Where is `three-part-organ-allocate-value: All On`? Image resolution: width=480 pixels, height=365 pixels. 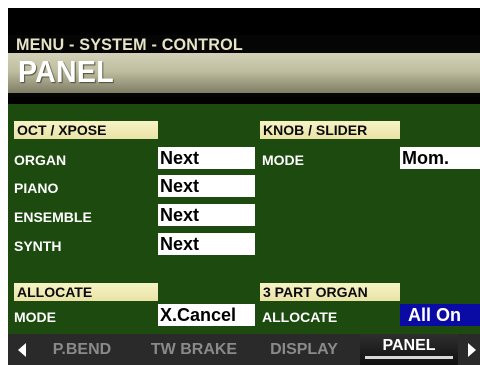
three-part-organ-allocate-value: All On is located at coordinates (440, 315).